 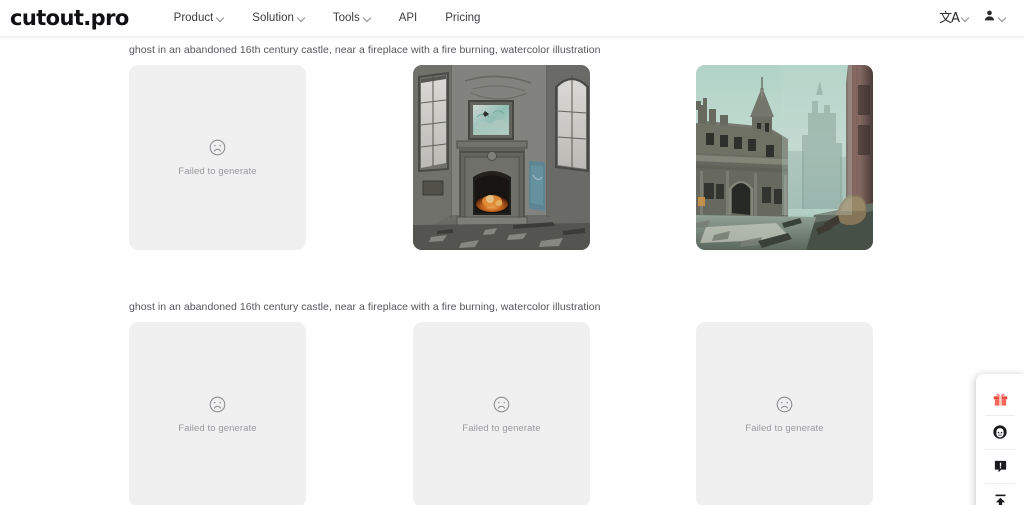 I want to click on nav-item-label: Solution, so click(x=273, y=18).